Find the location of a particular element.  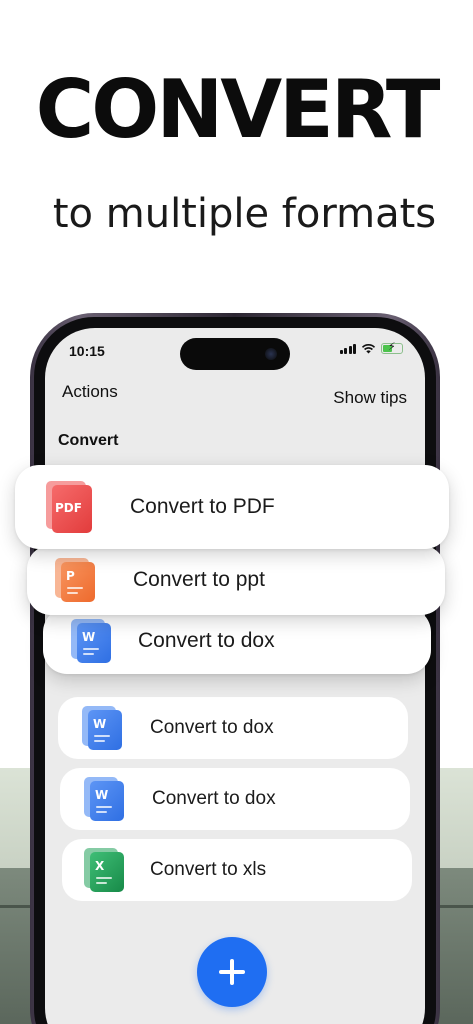

excel-file-icon: X is located at coordinates (104, 870).